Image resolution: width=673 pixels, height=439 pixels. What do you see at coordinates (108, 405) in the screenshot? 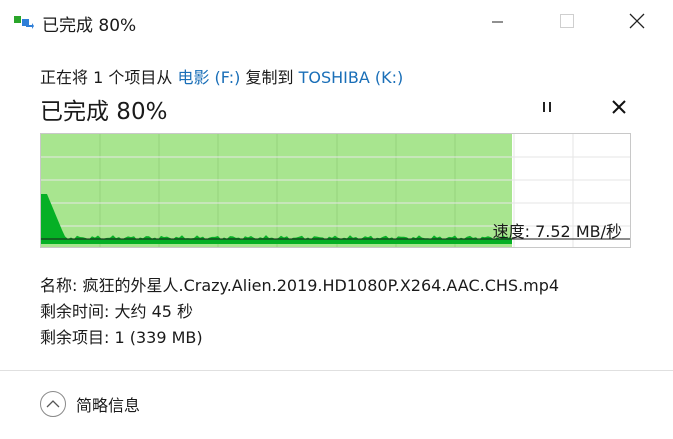
I see `fewer-details-label: 简略信息` at bounding box center [108, 405].